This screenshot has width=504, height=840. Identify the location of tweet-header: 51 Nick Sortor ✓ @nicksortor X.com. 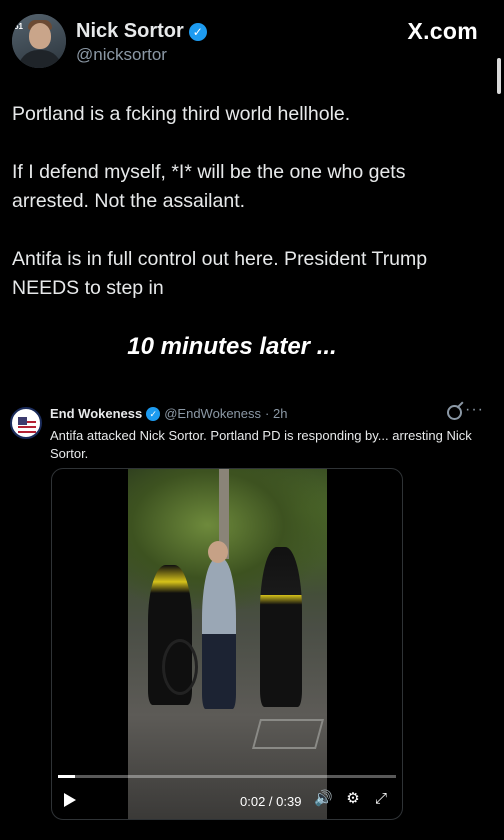
(252, 47).